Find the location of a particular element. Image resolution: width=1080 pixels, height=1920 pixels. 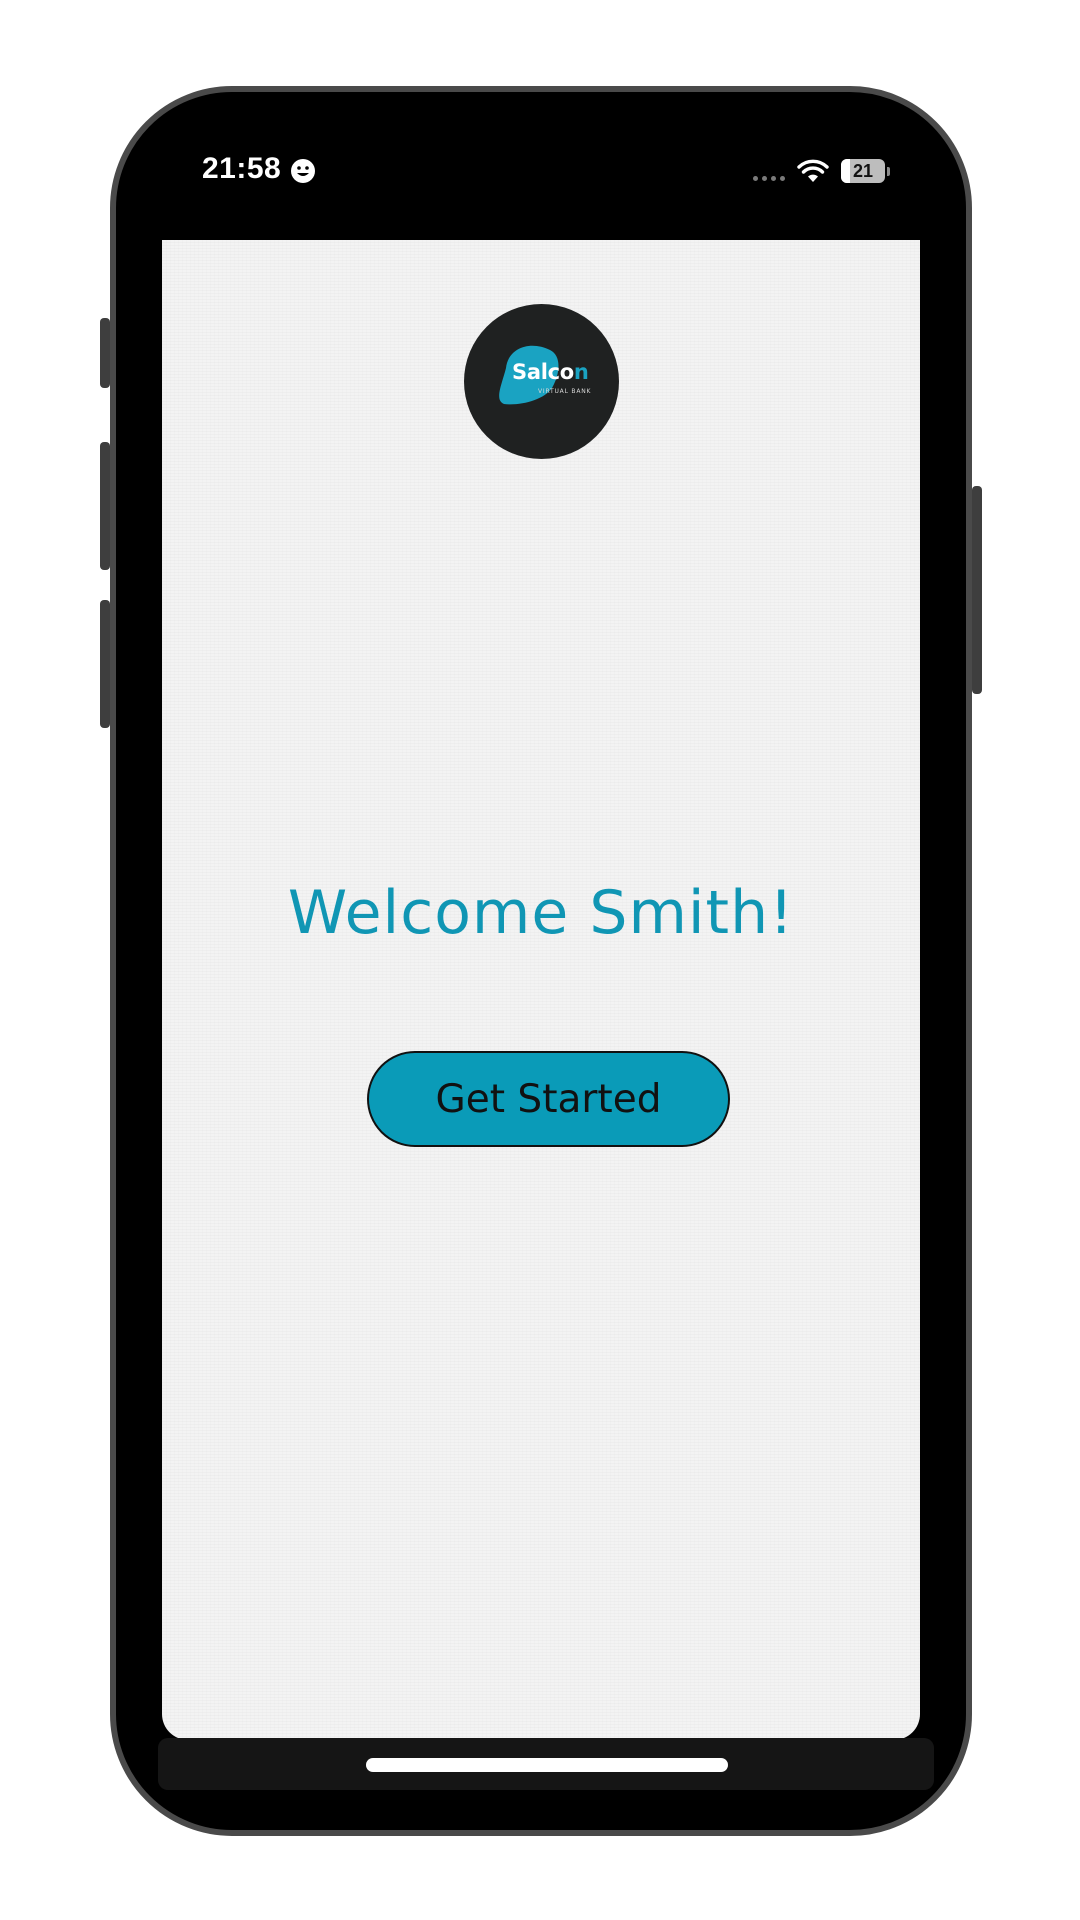

salcon-logo: Salcon VIRTUAL BANK is located at coordinates (541, 381).